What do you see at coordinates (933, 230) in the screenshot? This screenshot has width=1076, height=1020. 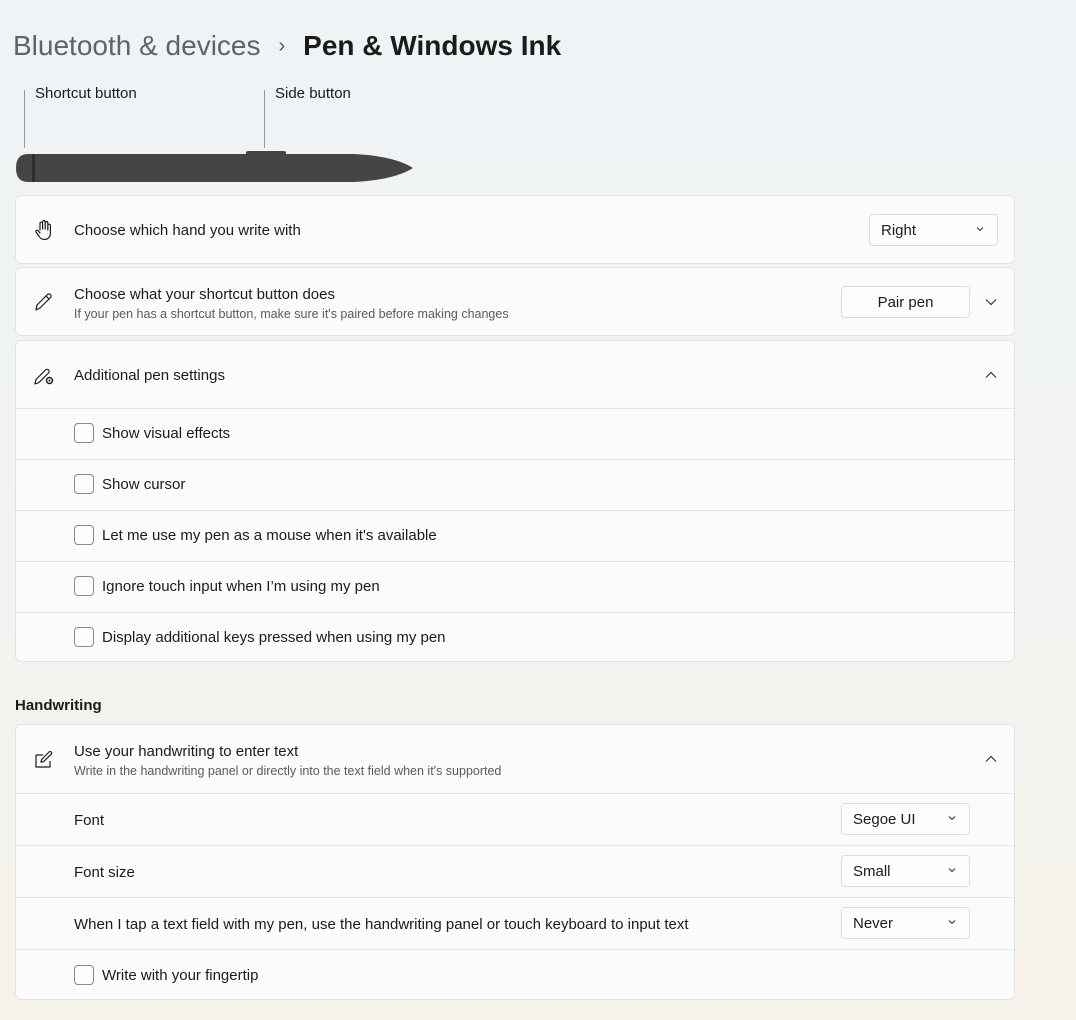 I see `hand-dropdown: Right` at bounding box center [933, 230].